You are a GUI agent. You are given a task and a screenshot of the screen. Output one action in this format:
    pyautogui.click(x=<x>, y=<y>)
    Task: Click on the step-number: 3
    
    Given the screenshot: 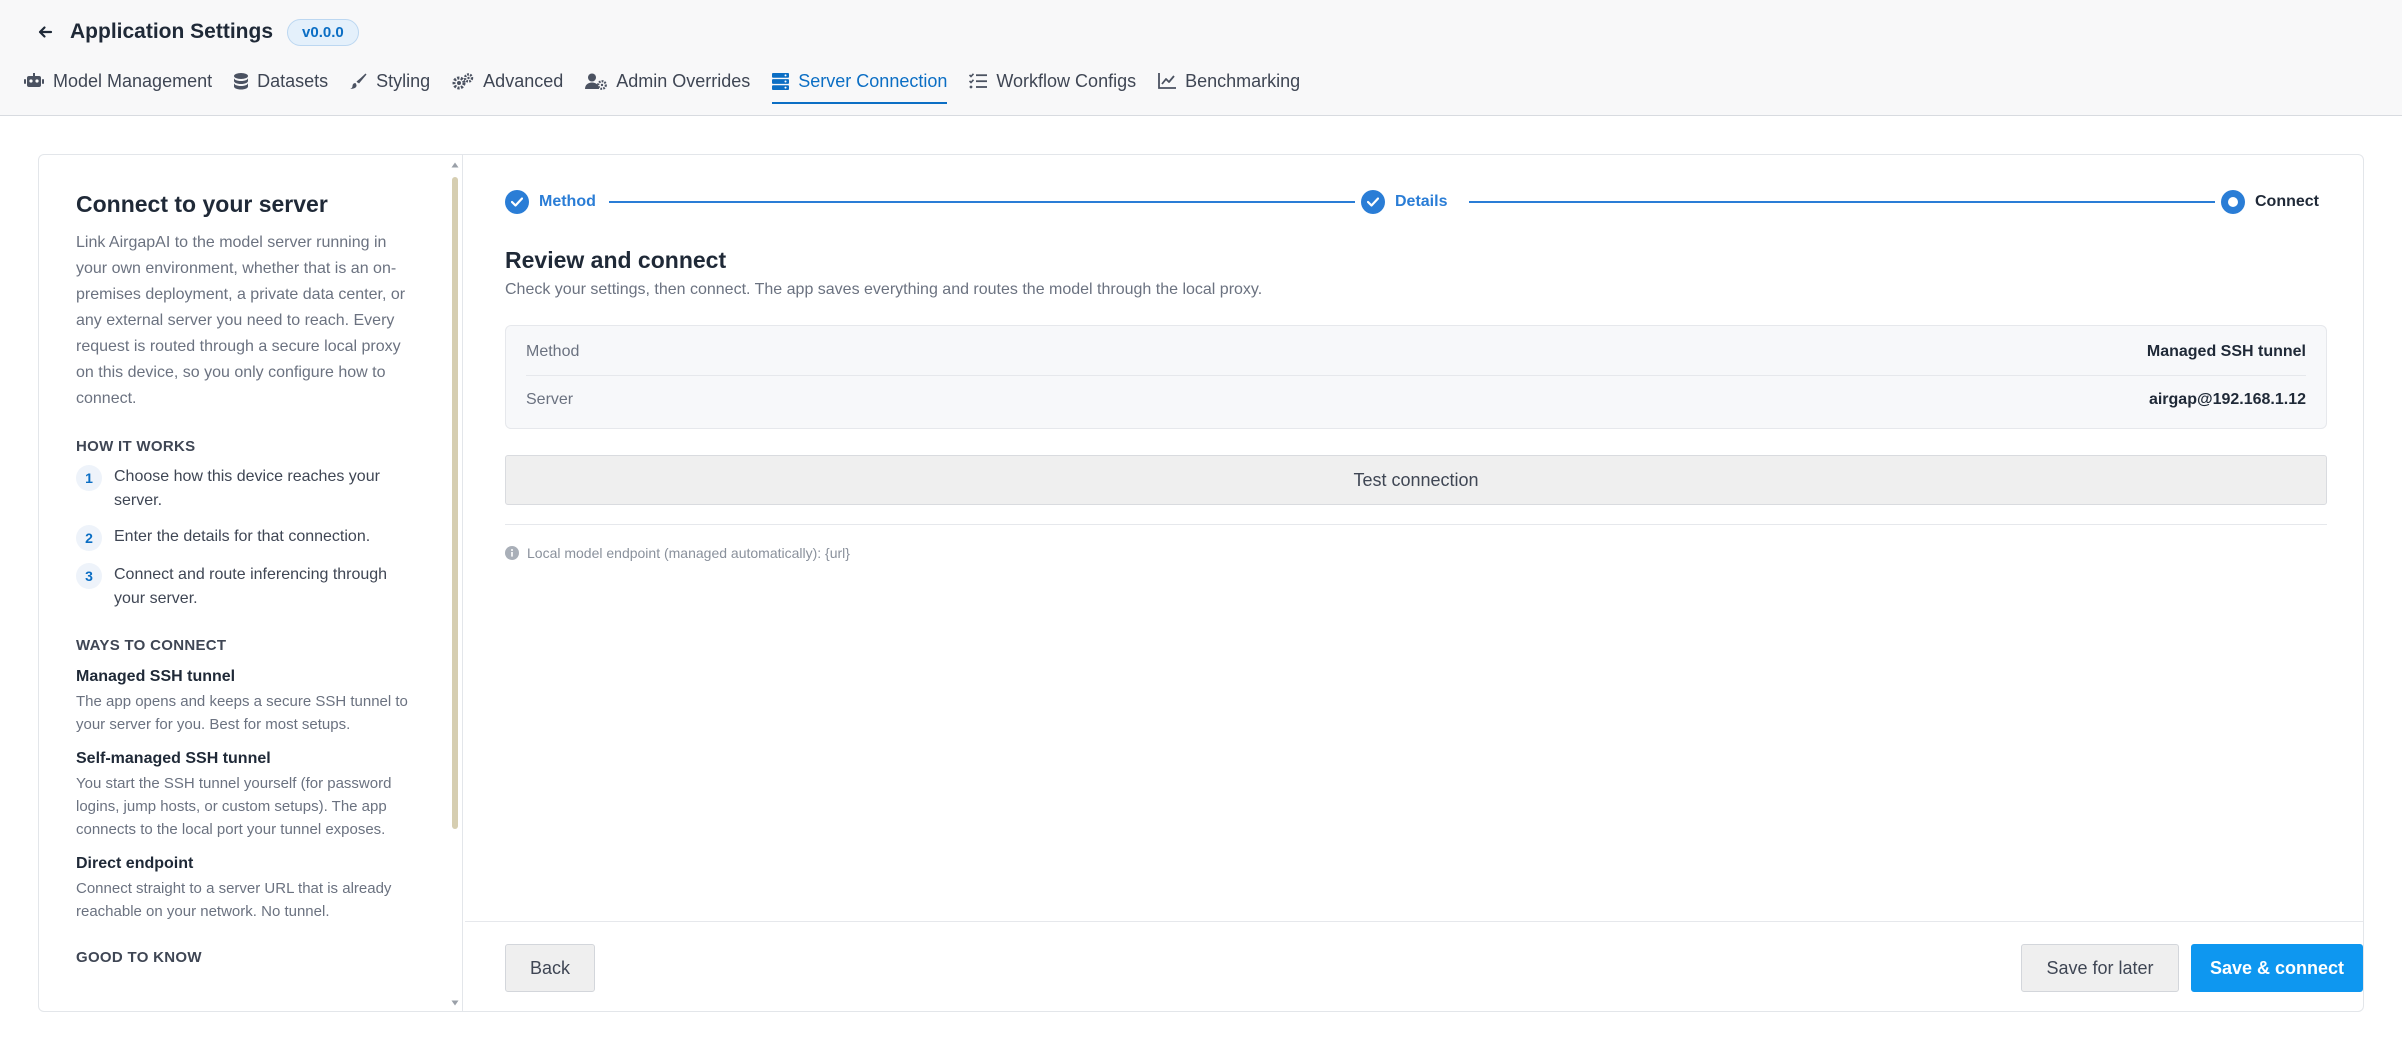 What is the action you would take?
    pyautogui.click(x=89, y=576)
    